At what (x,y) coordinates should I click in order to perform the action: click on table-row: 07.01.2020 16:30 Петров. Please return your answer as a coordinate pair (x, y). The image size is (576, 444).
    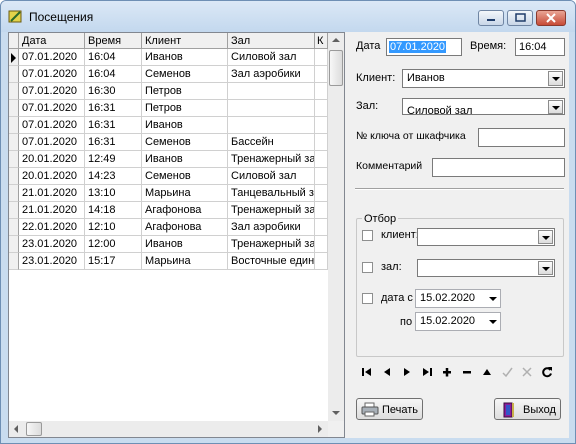
    Looking at the image, I should click on (169, 91).